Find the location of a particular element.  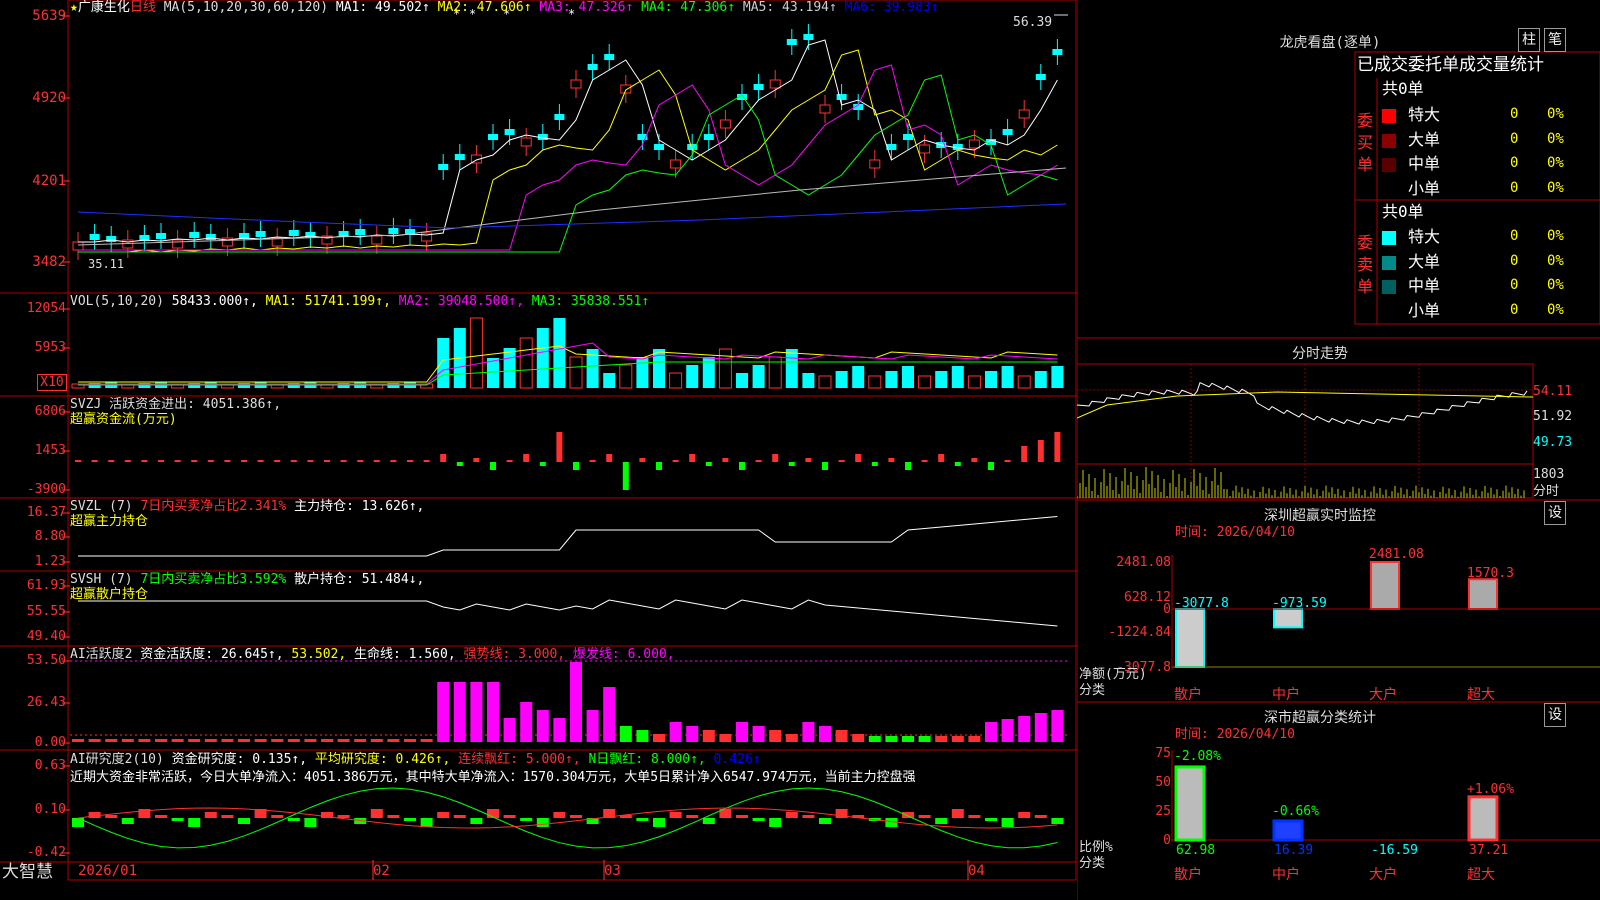

stock-name: 广康生化 is located at coordinates (103, 7).